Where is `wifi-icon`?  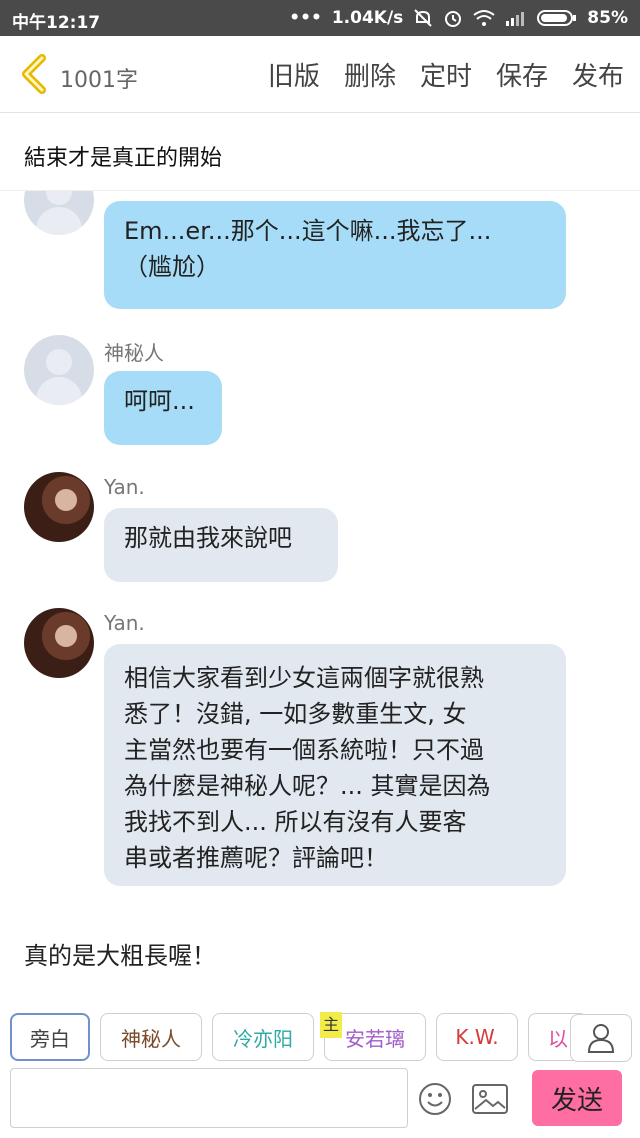 wifi-icon is located at coordinates (484, 18).